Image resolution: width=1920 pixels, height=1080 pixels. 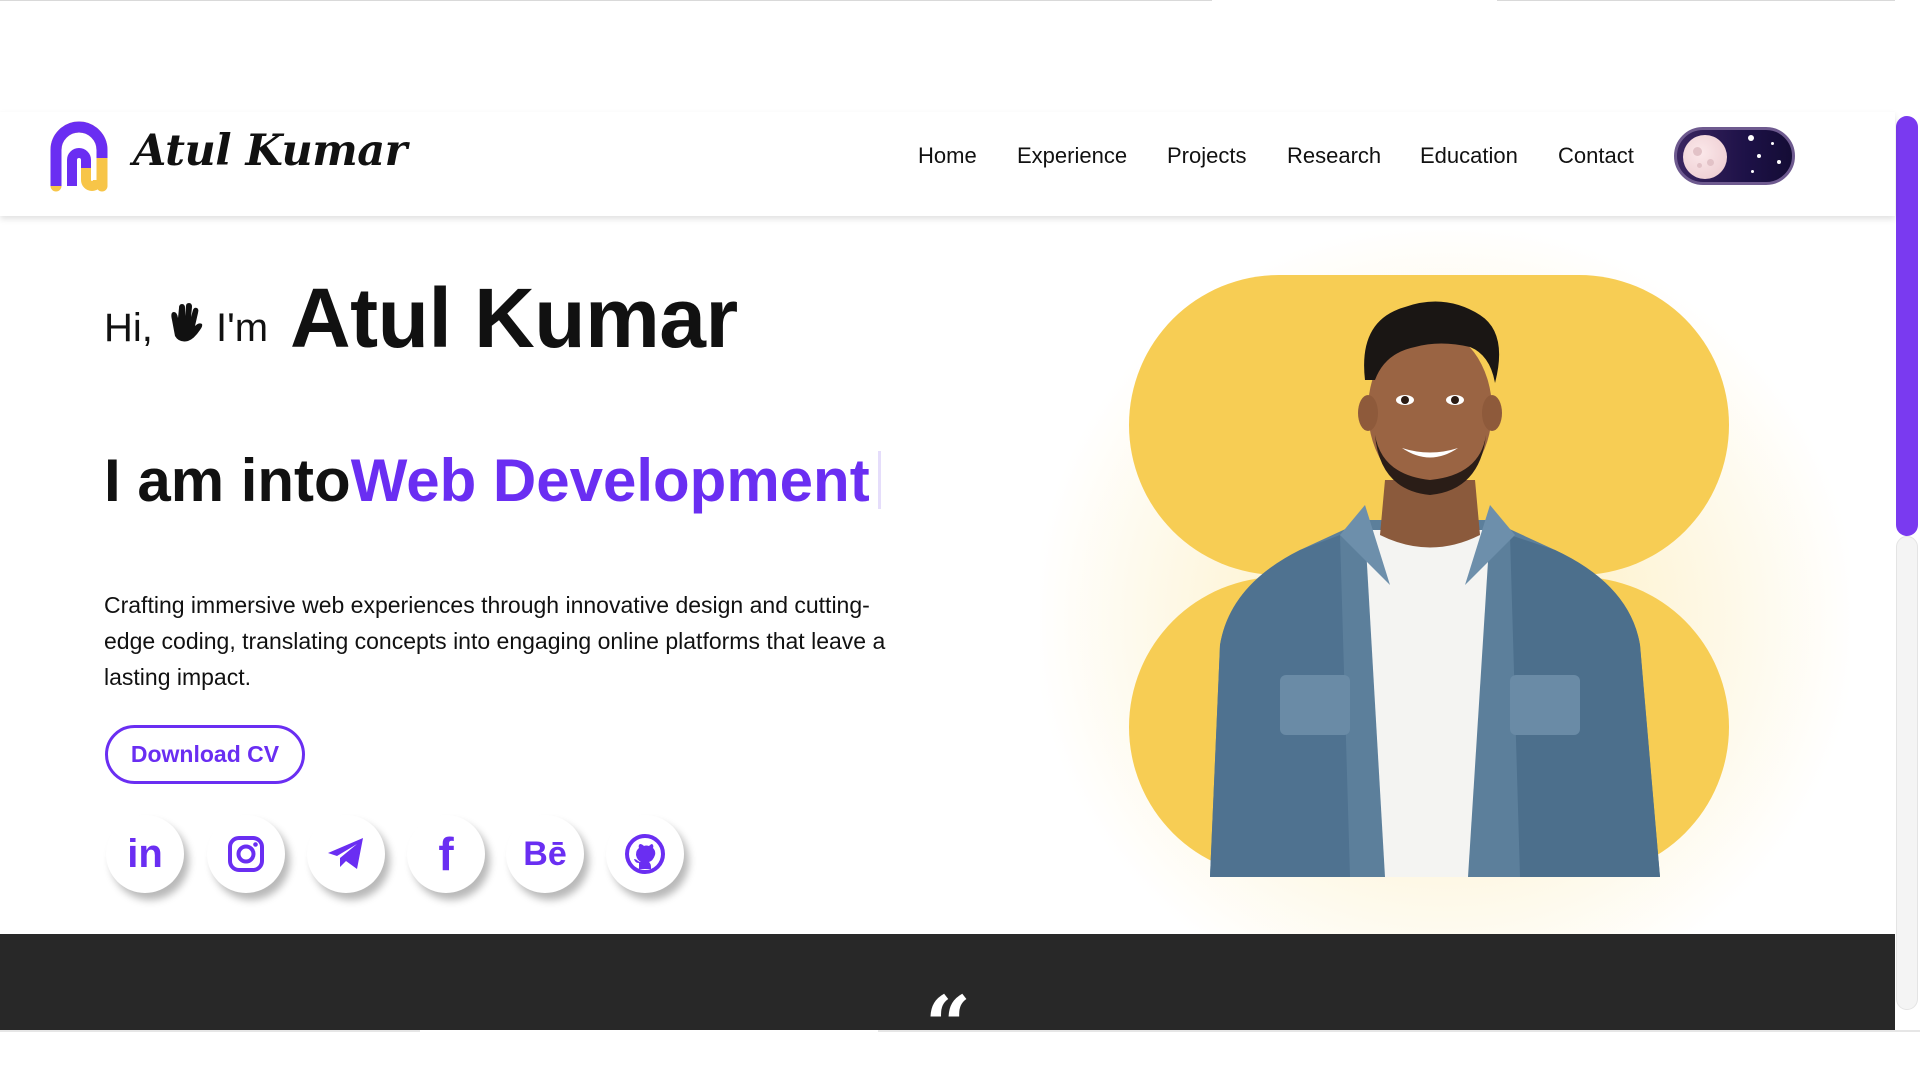 I want to click on behance-icon: Bē, so click(x=545, y=853).